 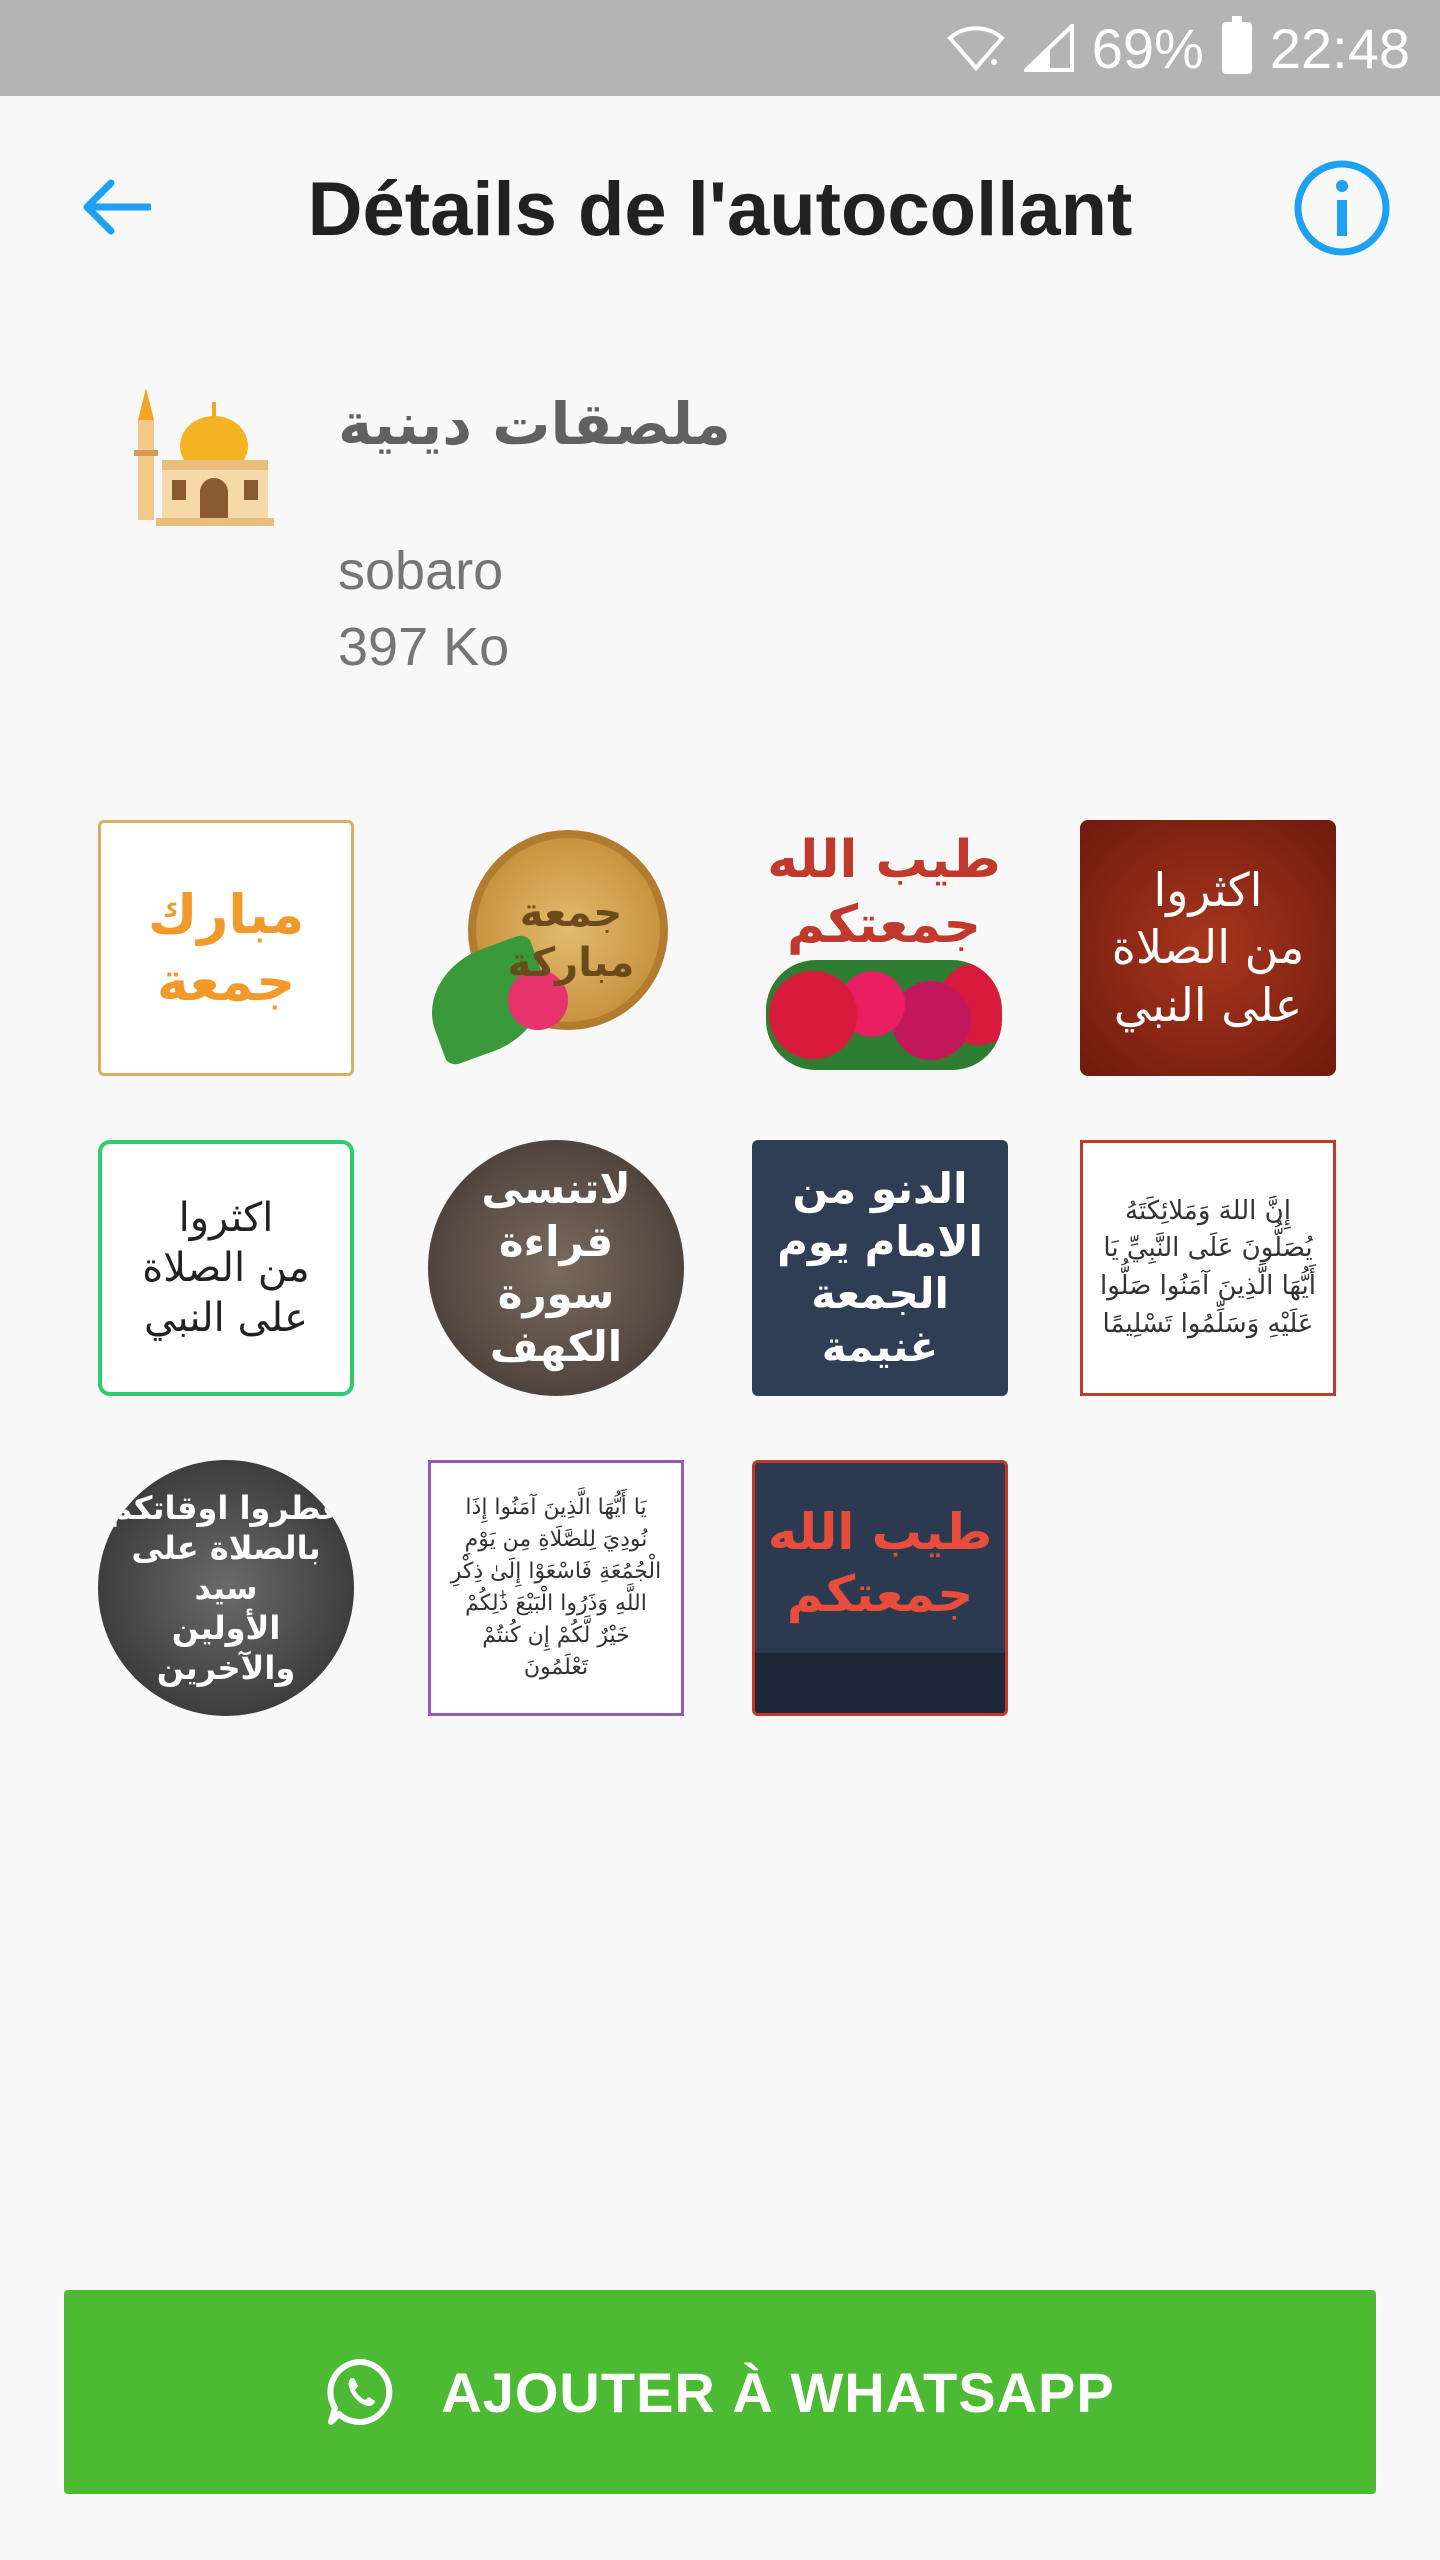 What do you see at coordinates (421, 571) in the screenshot?
I see `pack-publisher: sobaro` at bounding box center [421, 571].